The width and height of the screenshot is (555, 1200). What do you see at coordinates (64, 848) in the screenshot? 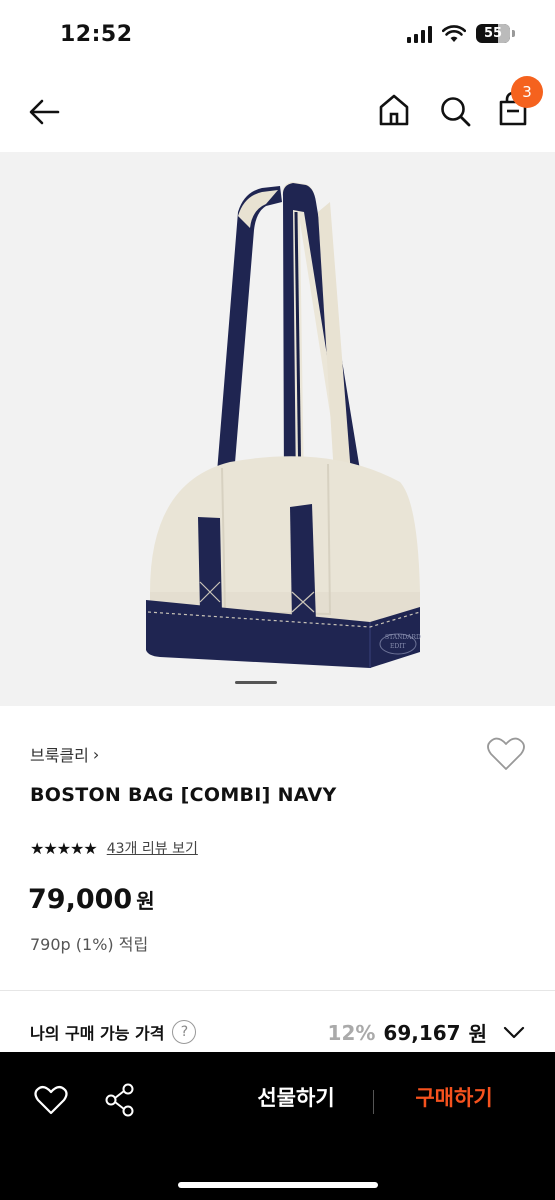
I see `rating-stars: ★★★★★` at bounding box center [64, 848].